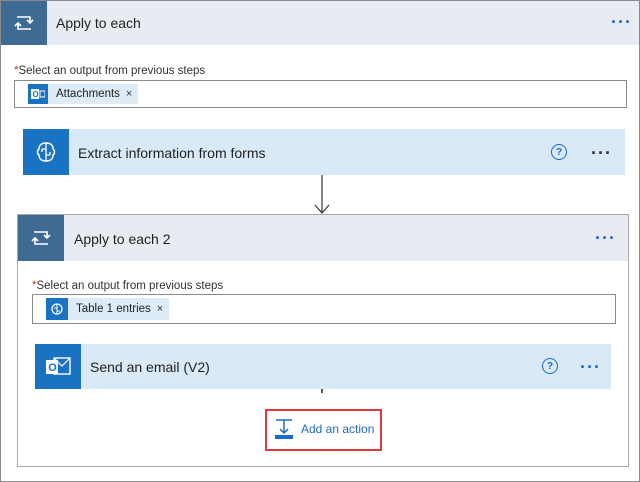 Image resolution: width=640 pixels, height=482 pixels. I want to click on extract-information-card: Extract information from forms ? ···, so click(324, 152).